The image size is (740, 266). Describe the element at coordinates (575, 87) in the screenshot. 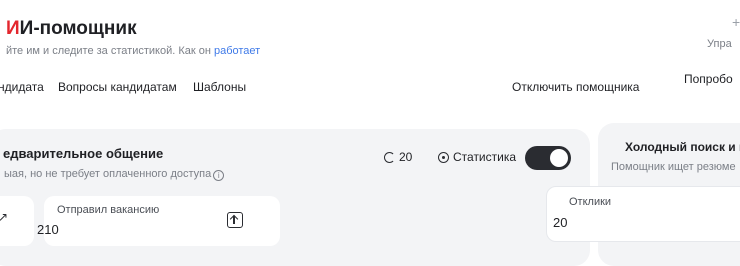

I see `disable-assistant-button: Отключить помощника` at that location.